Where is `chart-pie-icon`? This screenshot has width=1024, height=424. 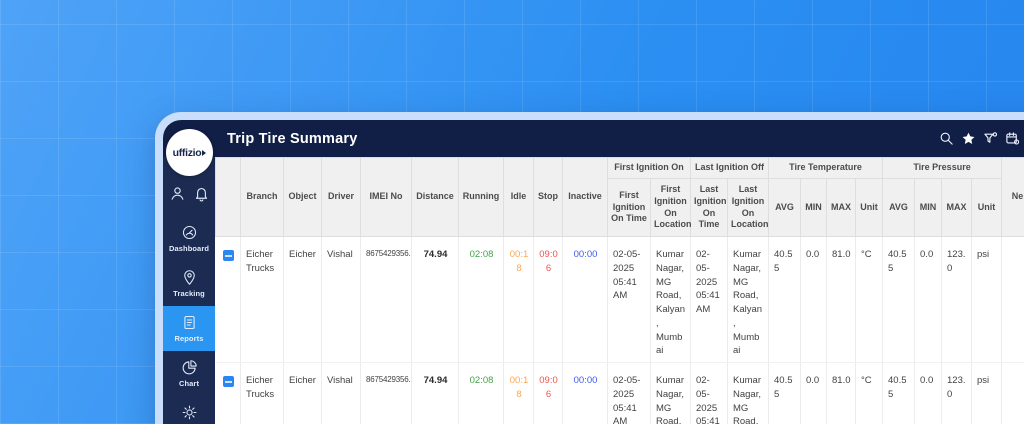
chart-pie-icon is located at coordinates (189, 367).